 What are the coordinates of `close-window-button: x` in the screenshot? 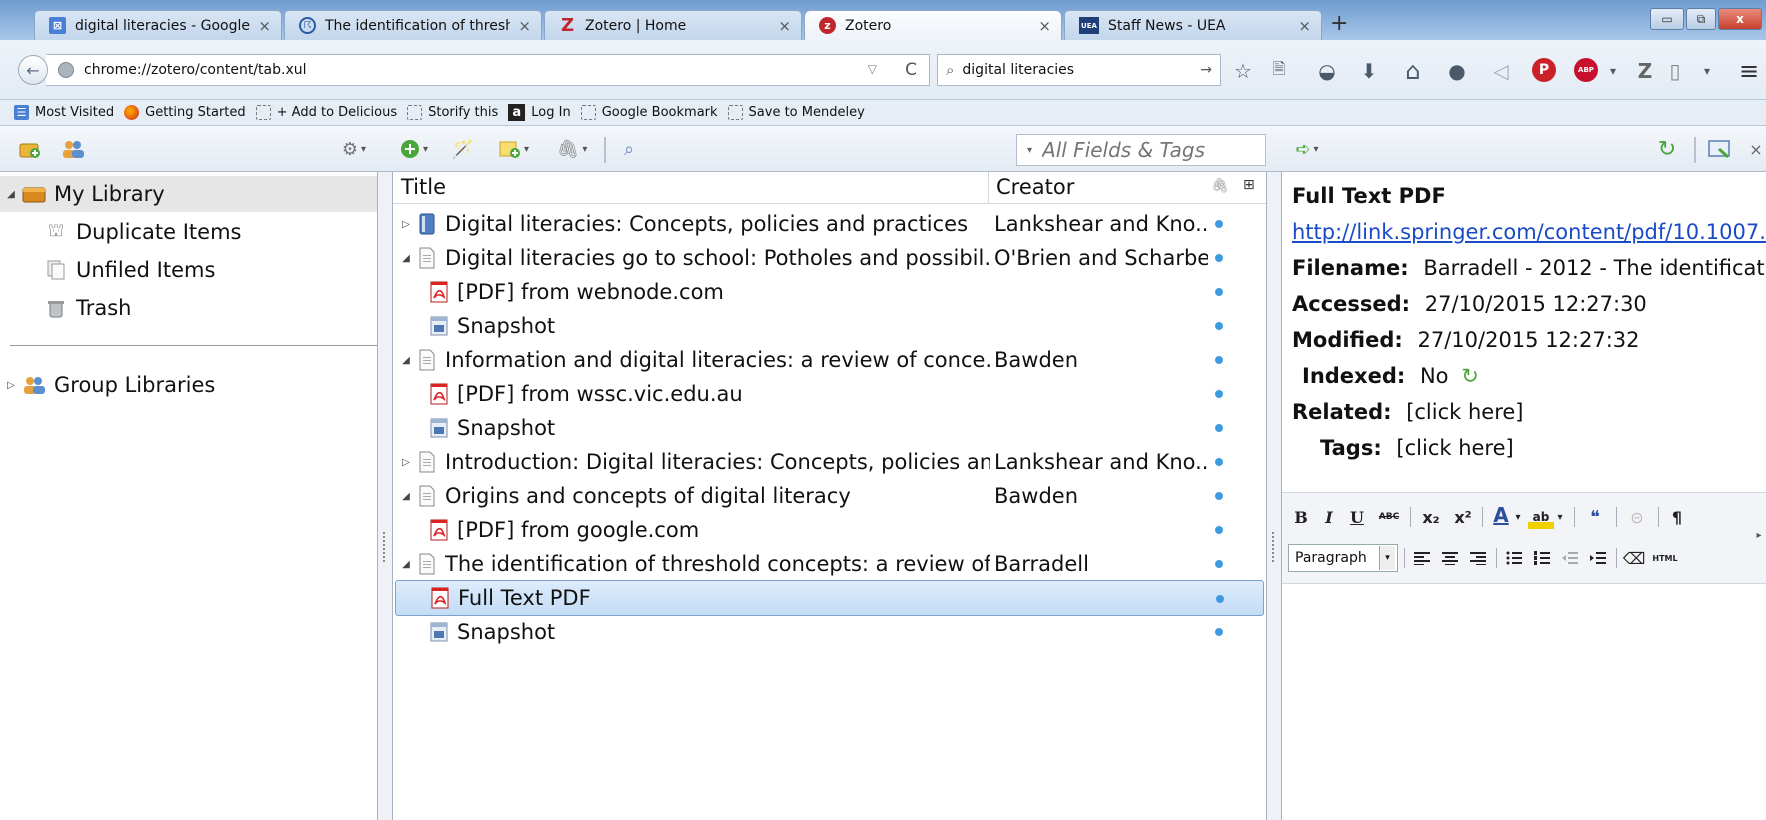 It's located at (1740, 19).